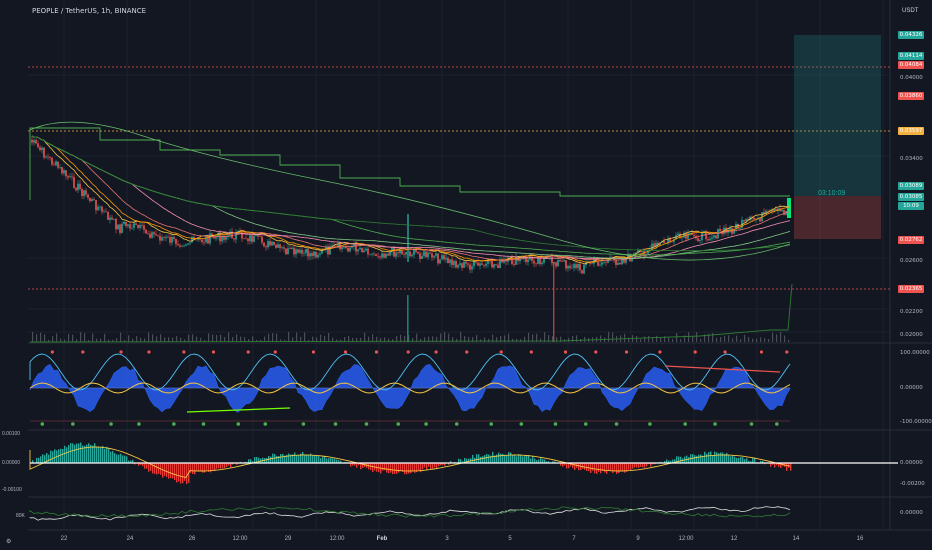  I want to click on settings-icon: ⚙, so click(8, 541).